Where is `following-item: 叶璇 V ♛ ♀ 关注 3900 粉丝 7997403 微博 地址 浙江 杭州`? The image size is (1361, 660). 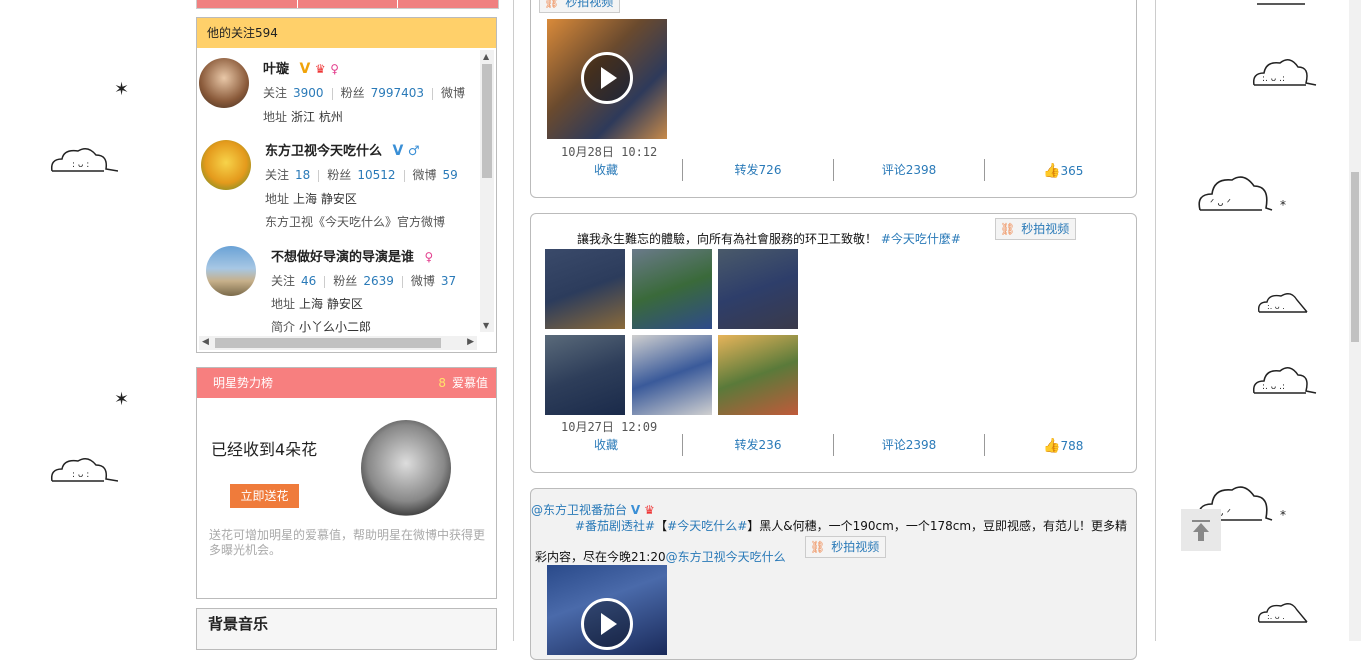 following-item: 叶璇 V ♛ ♀ 关注 3900 粉丝 7997403 微博 地址 浙江 杭州 is located at coordinates (337, 88).